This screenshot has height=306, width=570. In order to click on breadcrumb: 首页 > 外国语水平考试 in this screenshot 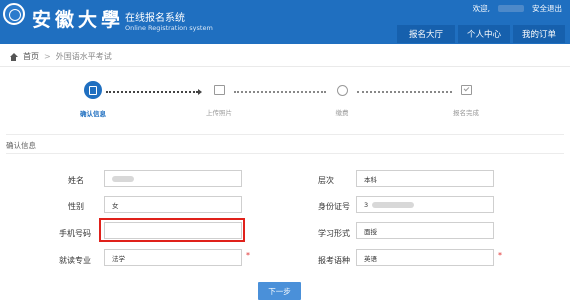, I will do `click(60, 56)`.